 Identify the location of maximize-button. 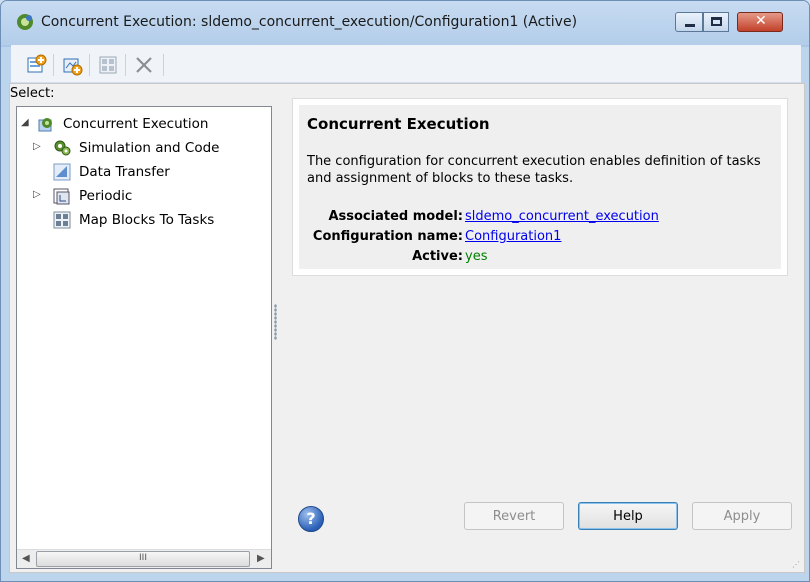
(716, 22).